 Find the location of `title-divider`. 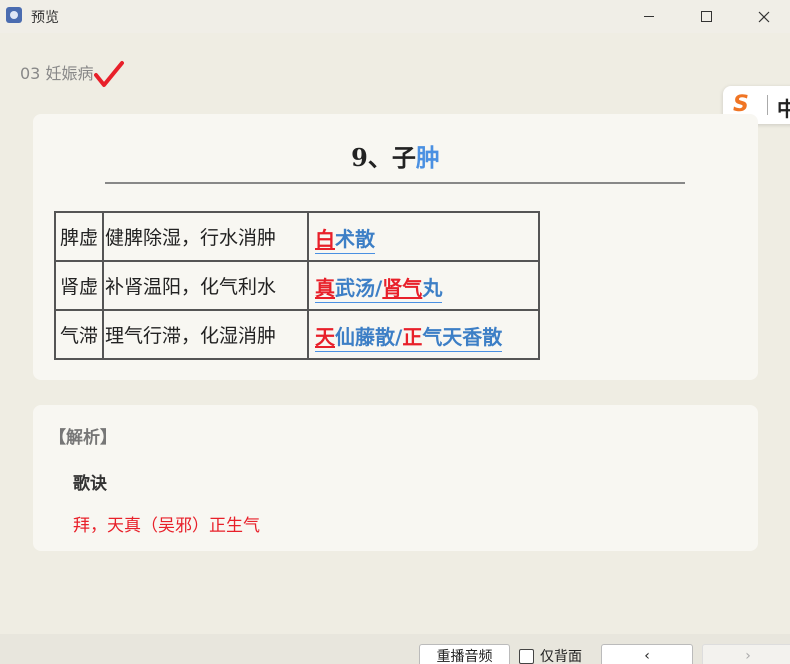

title-divider is located at coordinates (395, 183).